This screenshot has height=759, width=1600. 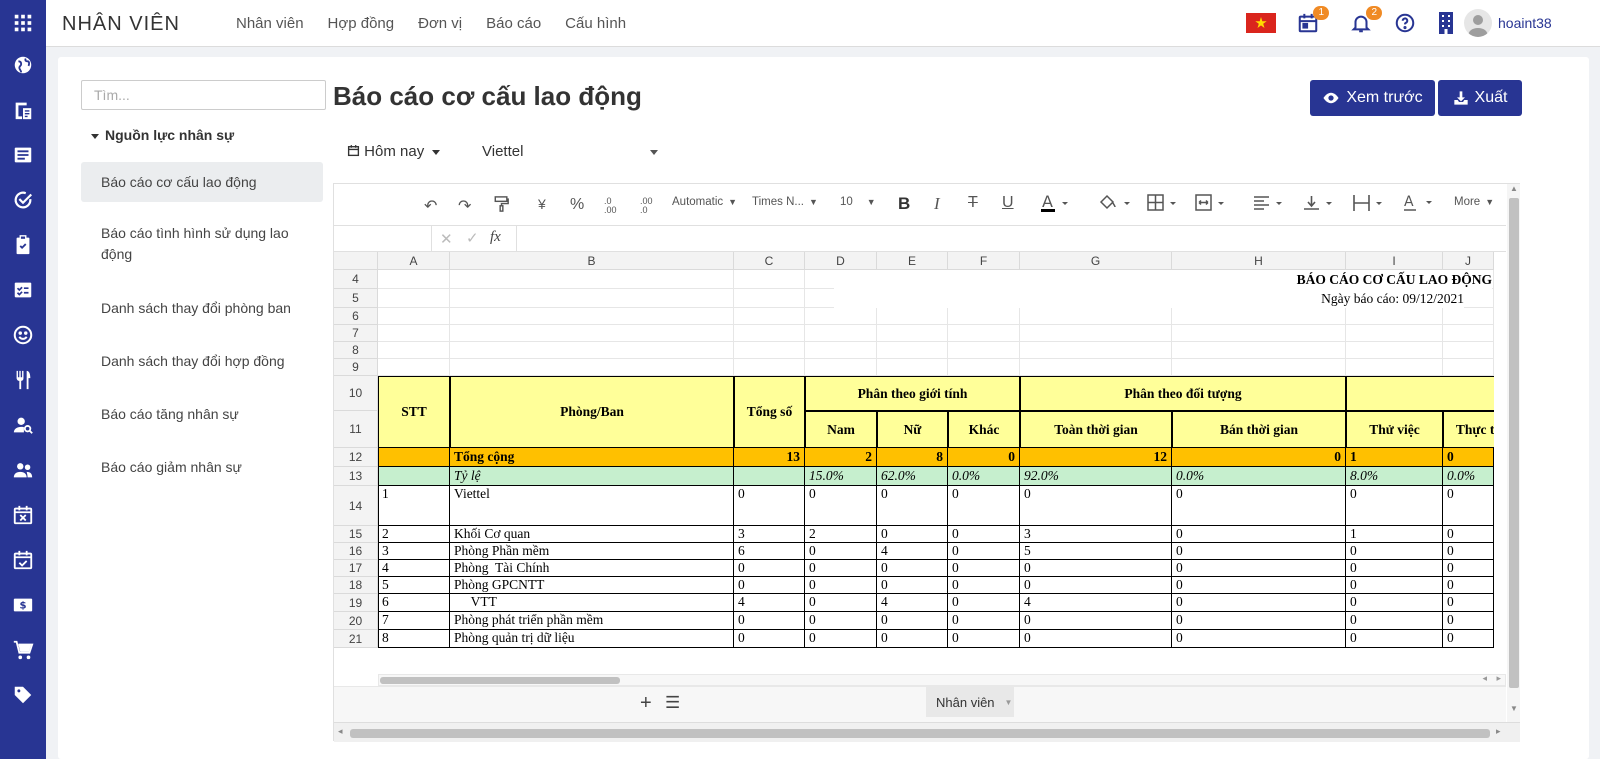 I want to click on apps-grid-icon, so click(x=23, y=23).